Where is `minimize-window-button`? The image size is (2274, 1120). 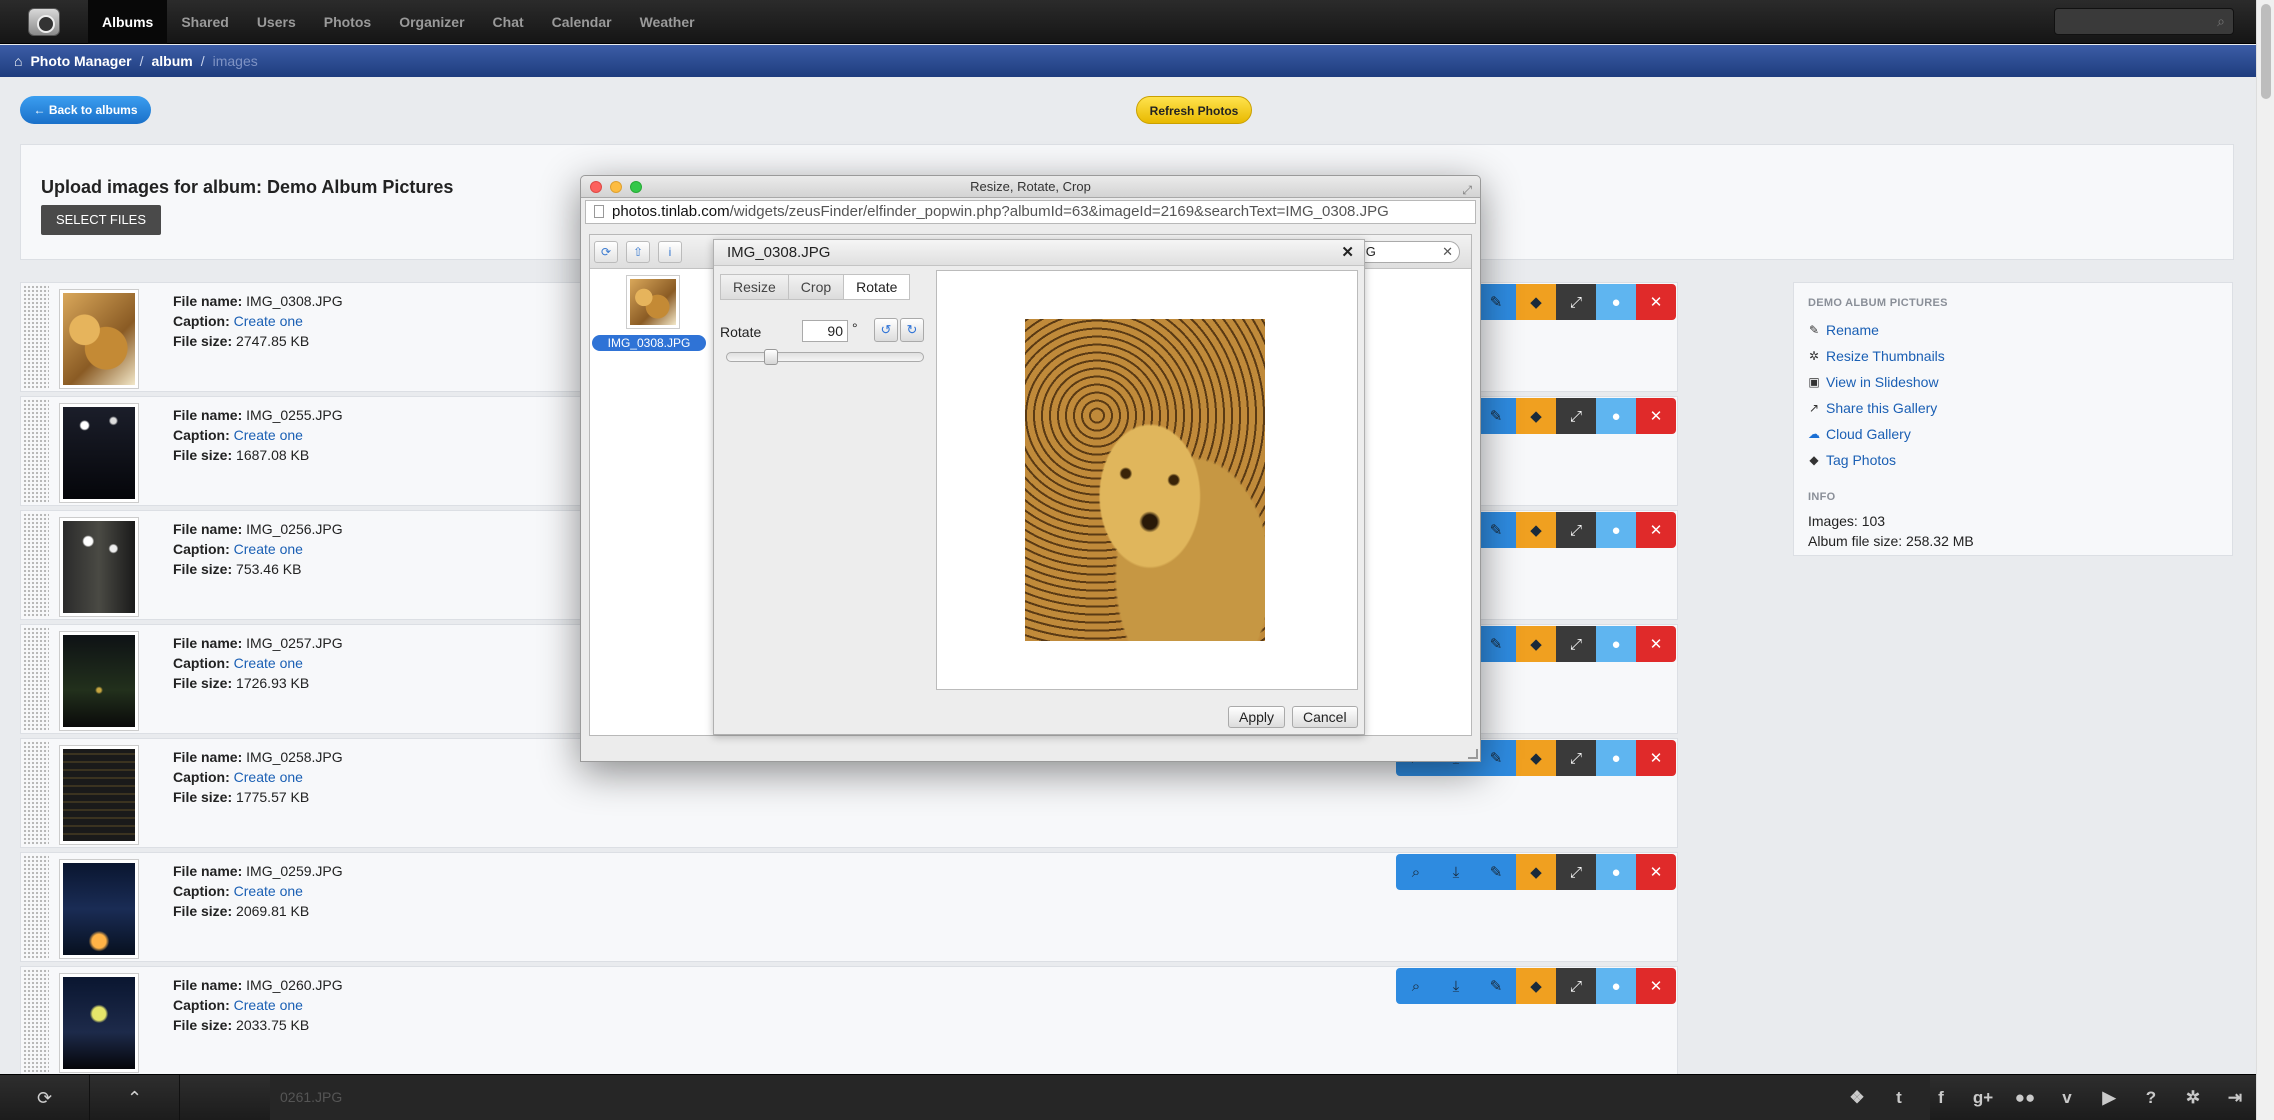
minimize-window-button is located at coordinates (616, 187).